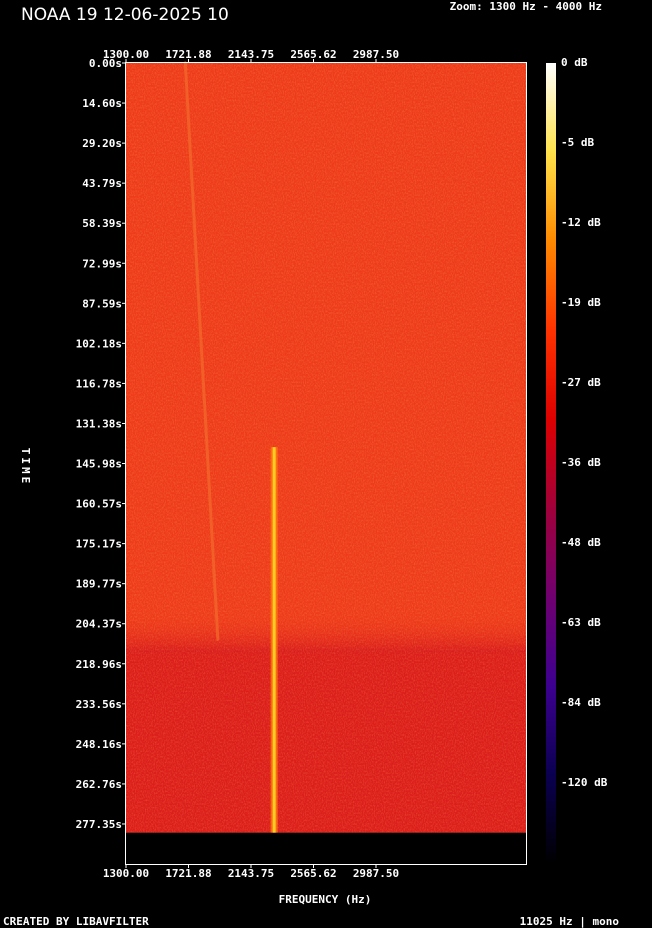 Image resolution: width=652 pixels, height=928 pixels. Describe the element at coordinates (126, 873) in the screenshot. I see `x-tick-bottom-label: 1300.00` at that location.